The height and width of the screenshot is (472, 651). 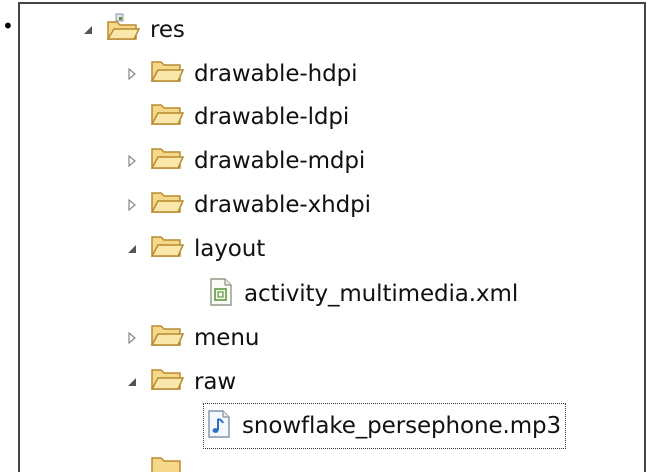 What do you see at coordinates (280, 161) in the screenshot?
I see `tree-node-label: drawable-mdpi` at bounding box center [280, 161].